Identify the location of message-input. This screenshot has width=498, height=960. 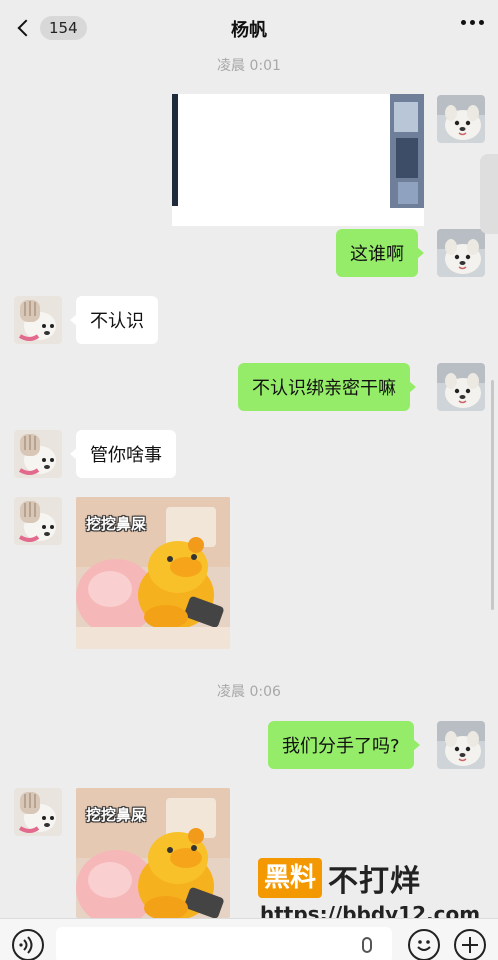
(224, 943).